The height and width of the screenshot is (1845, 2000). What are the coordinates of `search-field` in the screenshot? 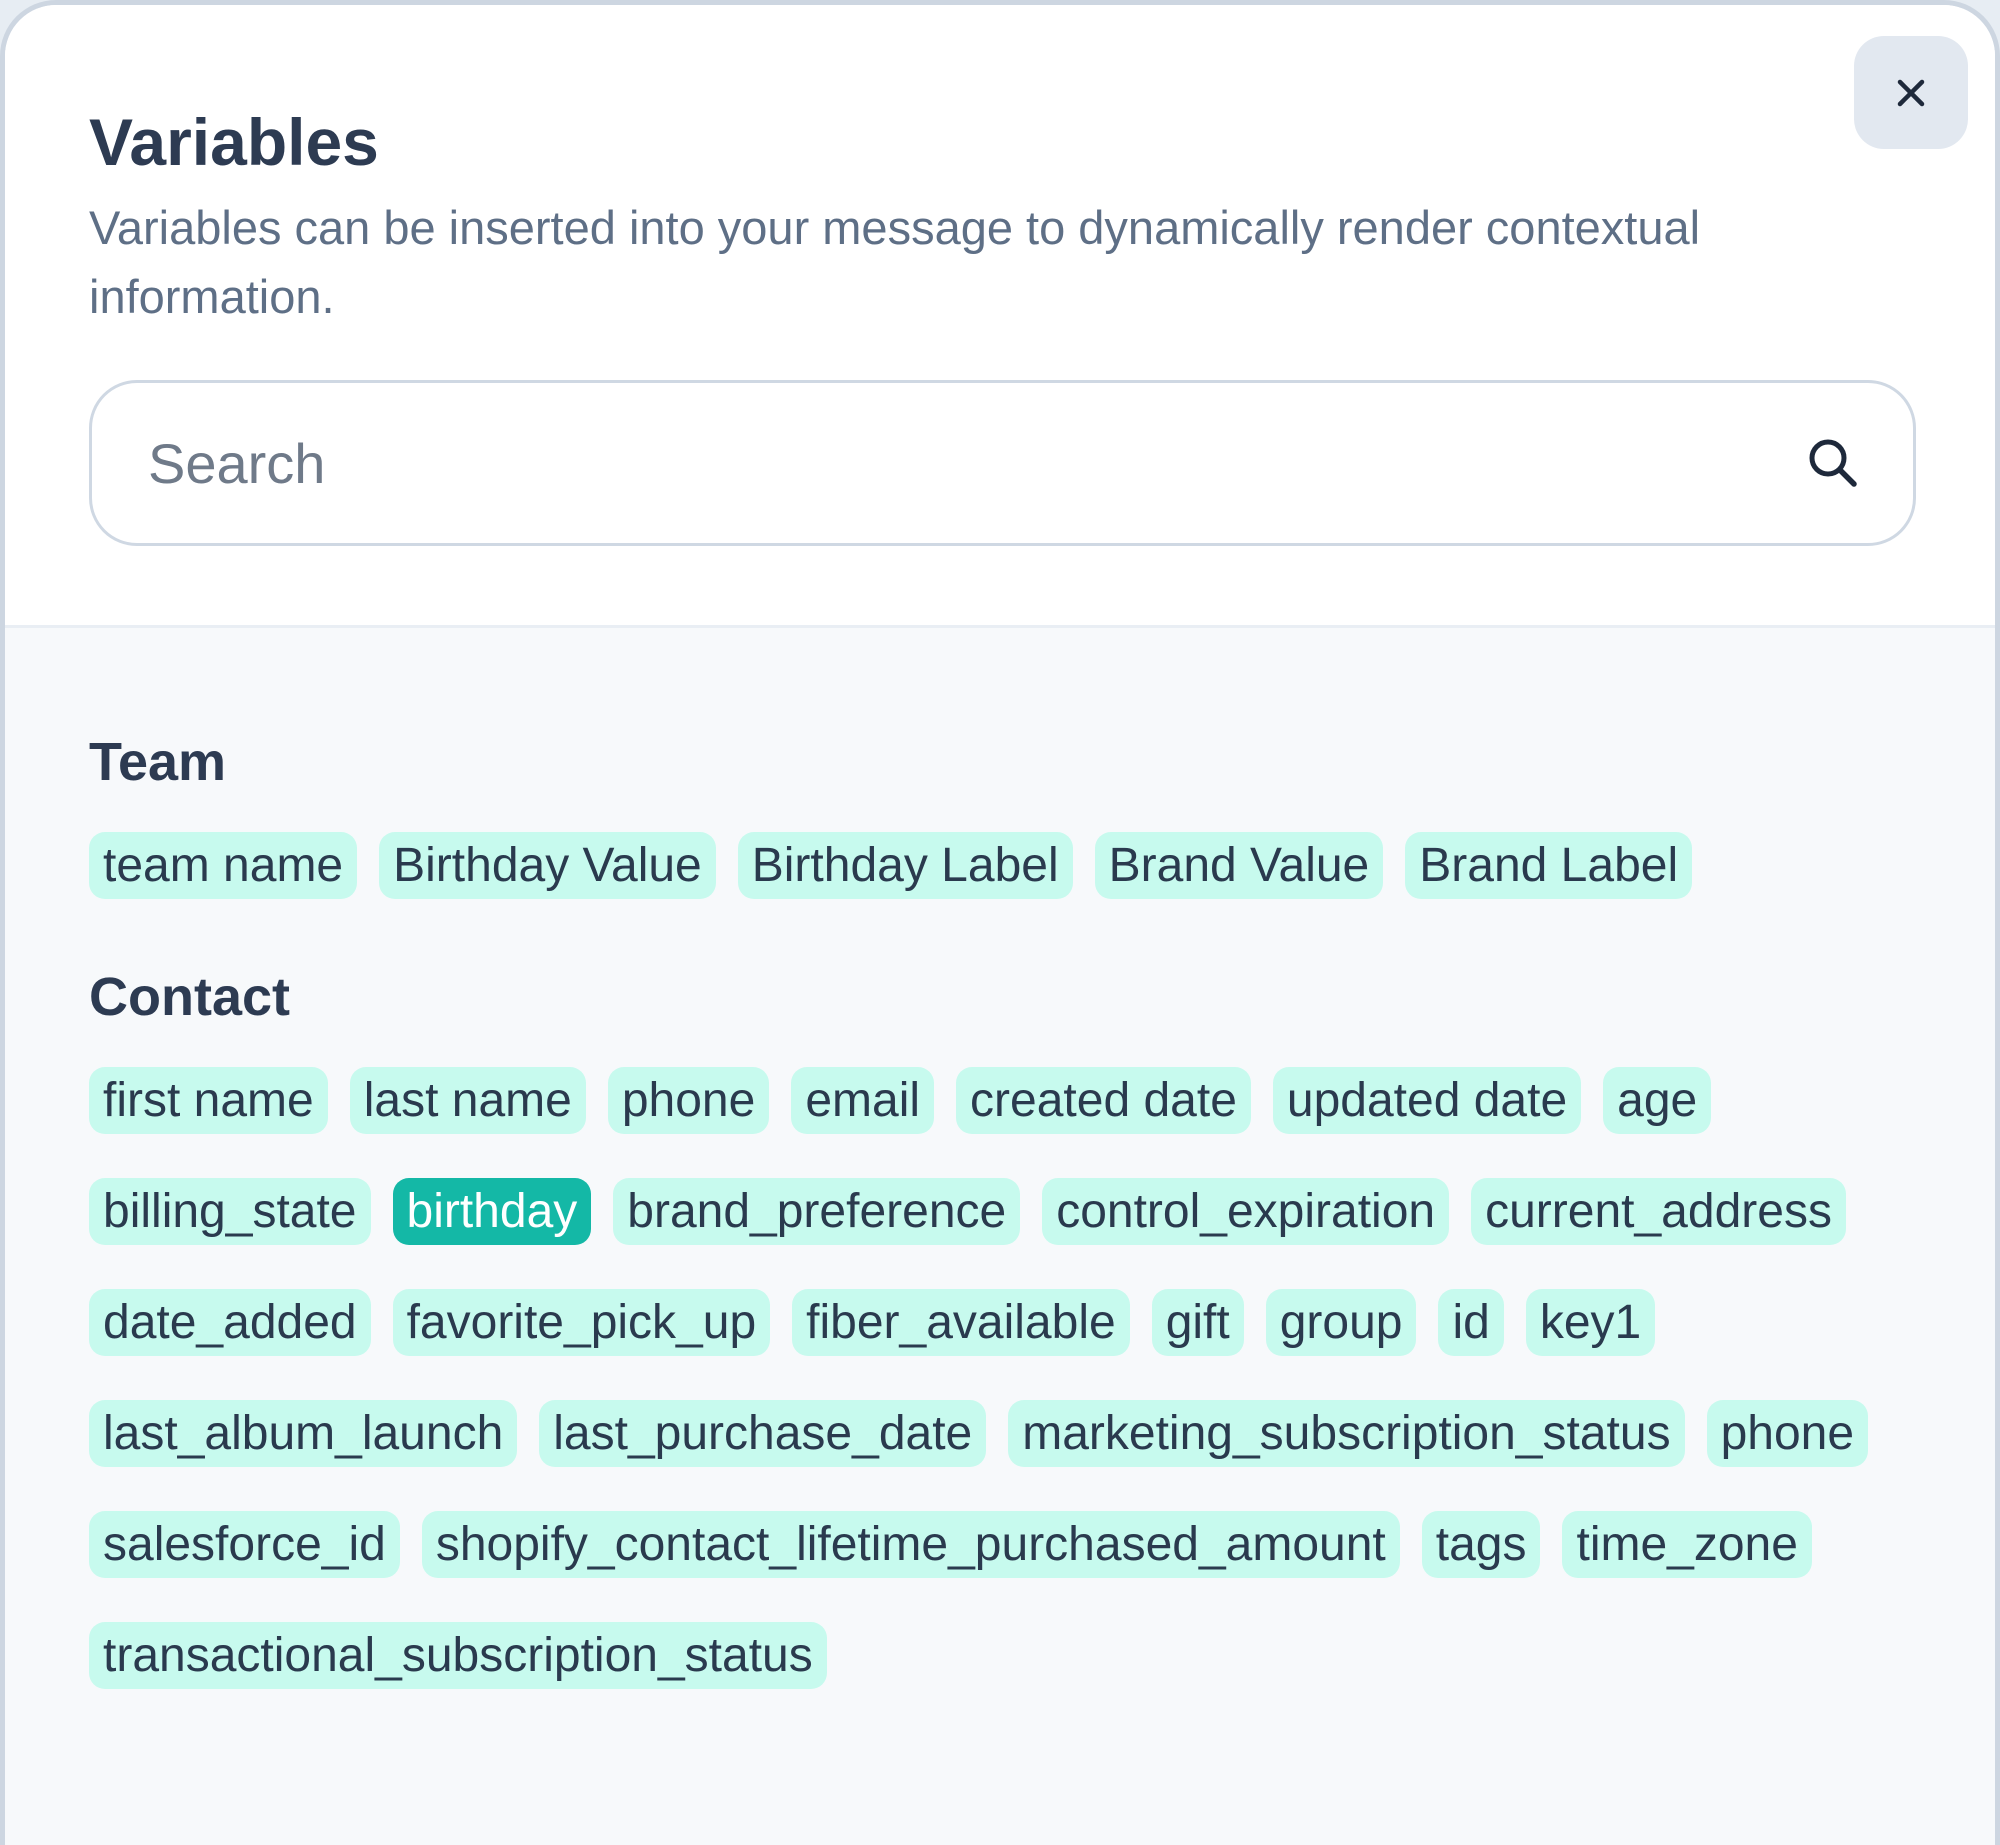 It's located at (1002, 463).